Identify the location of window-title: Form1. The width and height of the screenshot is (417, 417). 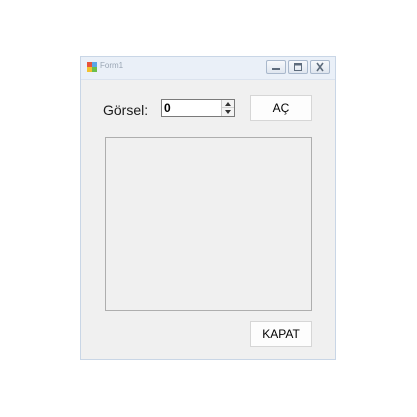
(112, 65).